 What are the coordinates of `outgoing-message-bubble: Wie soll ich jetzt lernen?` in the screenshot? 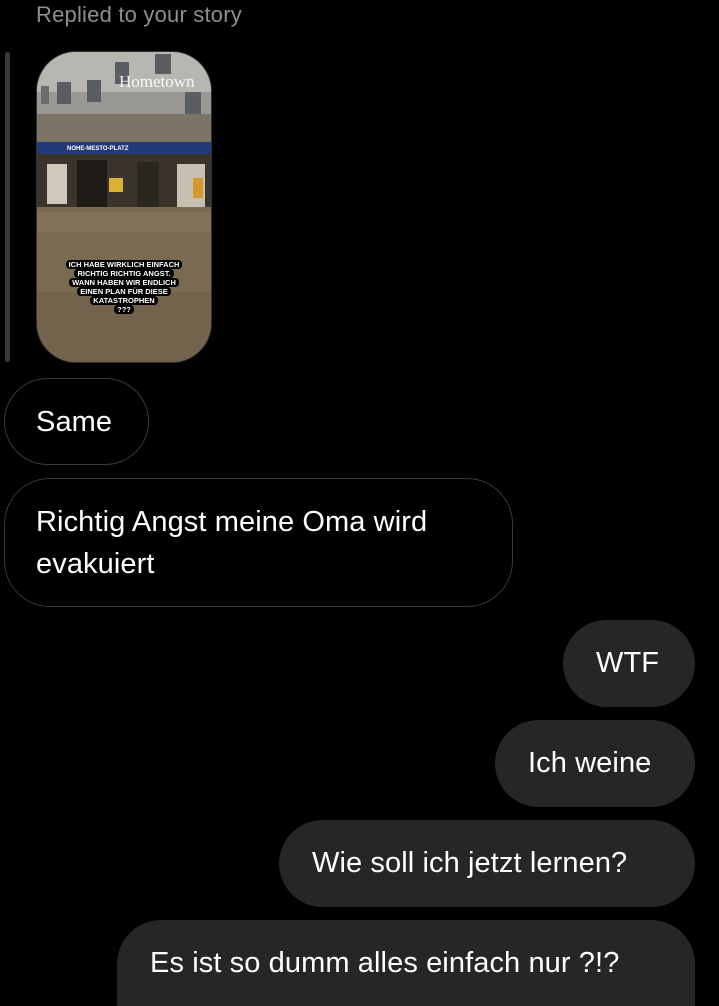 It's located at (487, 863).